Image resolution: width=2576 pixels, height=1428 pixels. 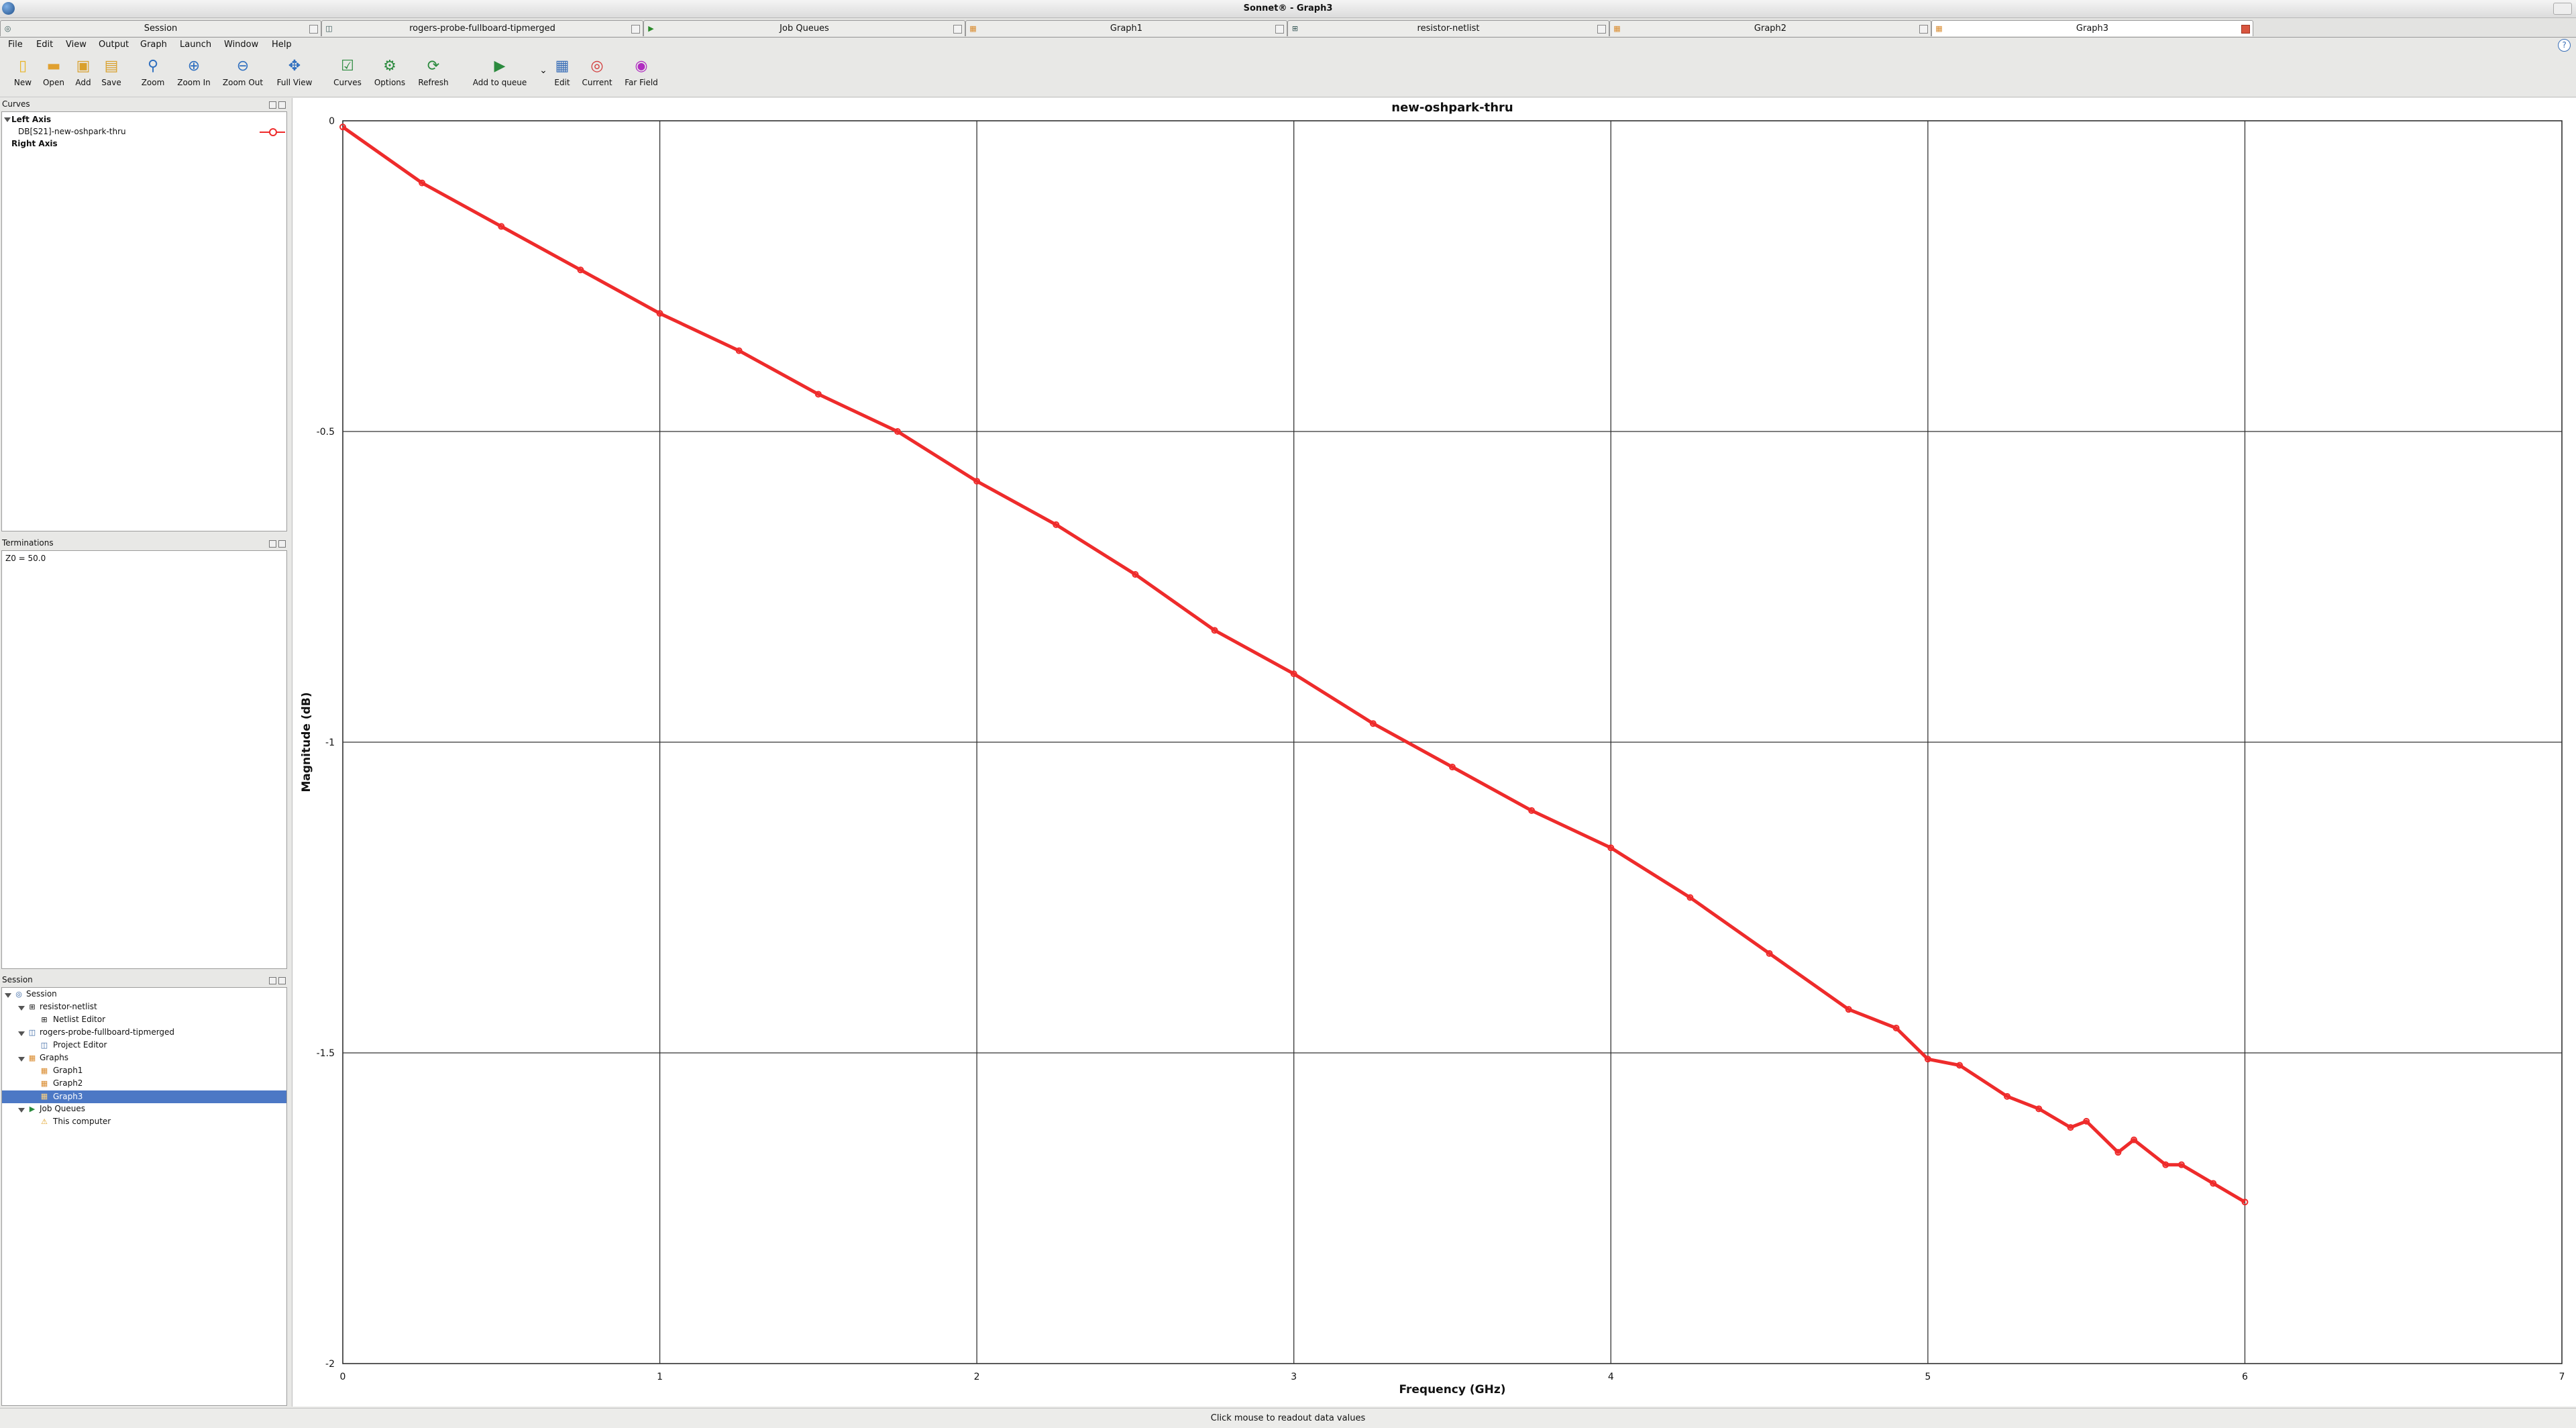 I want to click on save-button: ▤ Save, so click(x=111, y=72).